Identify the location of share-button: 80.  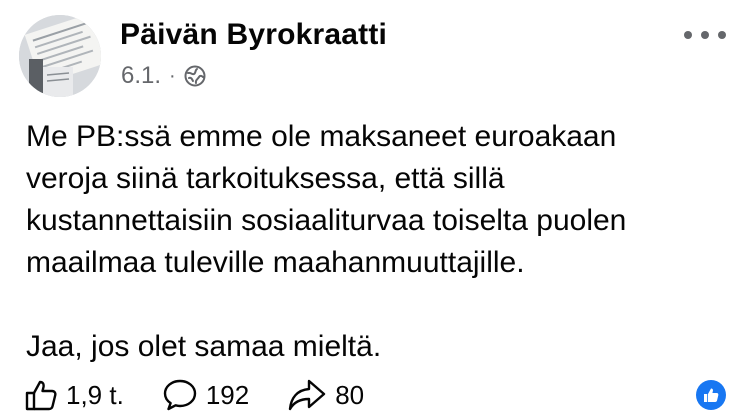
(325, 395).